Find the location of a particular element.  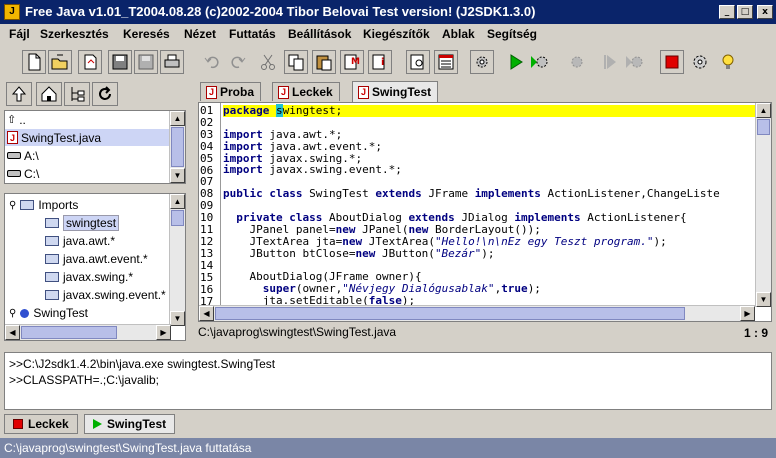

step-icon is located at coordinates (610, 62).